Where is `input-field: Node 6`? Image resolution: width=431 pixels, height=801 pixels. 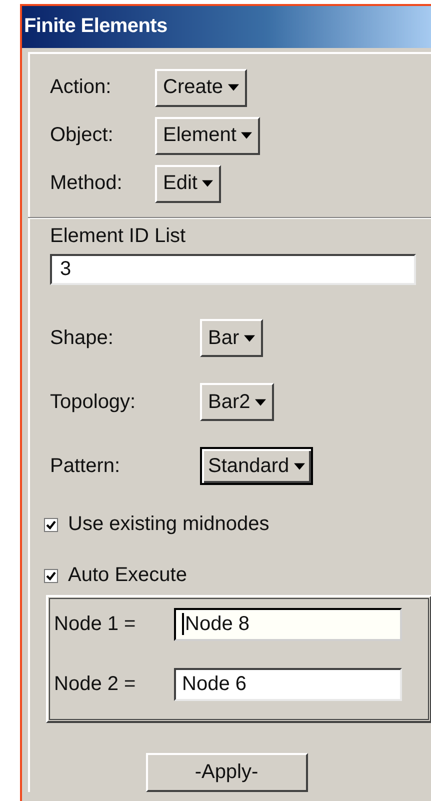
input-field: Node 6 is located at coordinates (288, 684).